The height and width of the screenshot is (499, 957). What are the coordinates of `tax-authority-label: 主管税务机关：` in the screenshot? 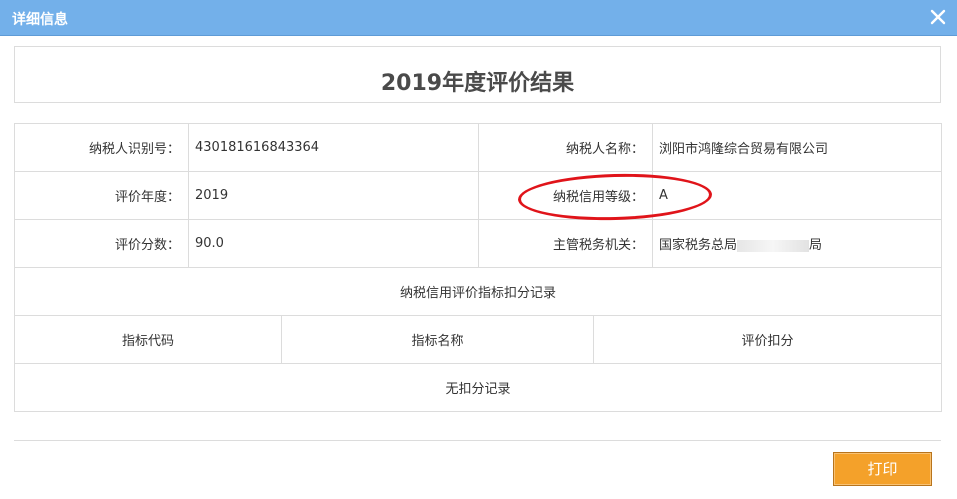 It's located at (565, 243).